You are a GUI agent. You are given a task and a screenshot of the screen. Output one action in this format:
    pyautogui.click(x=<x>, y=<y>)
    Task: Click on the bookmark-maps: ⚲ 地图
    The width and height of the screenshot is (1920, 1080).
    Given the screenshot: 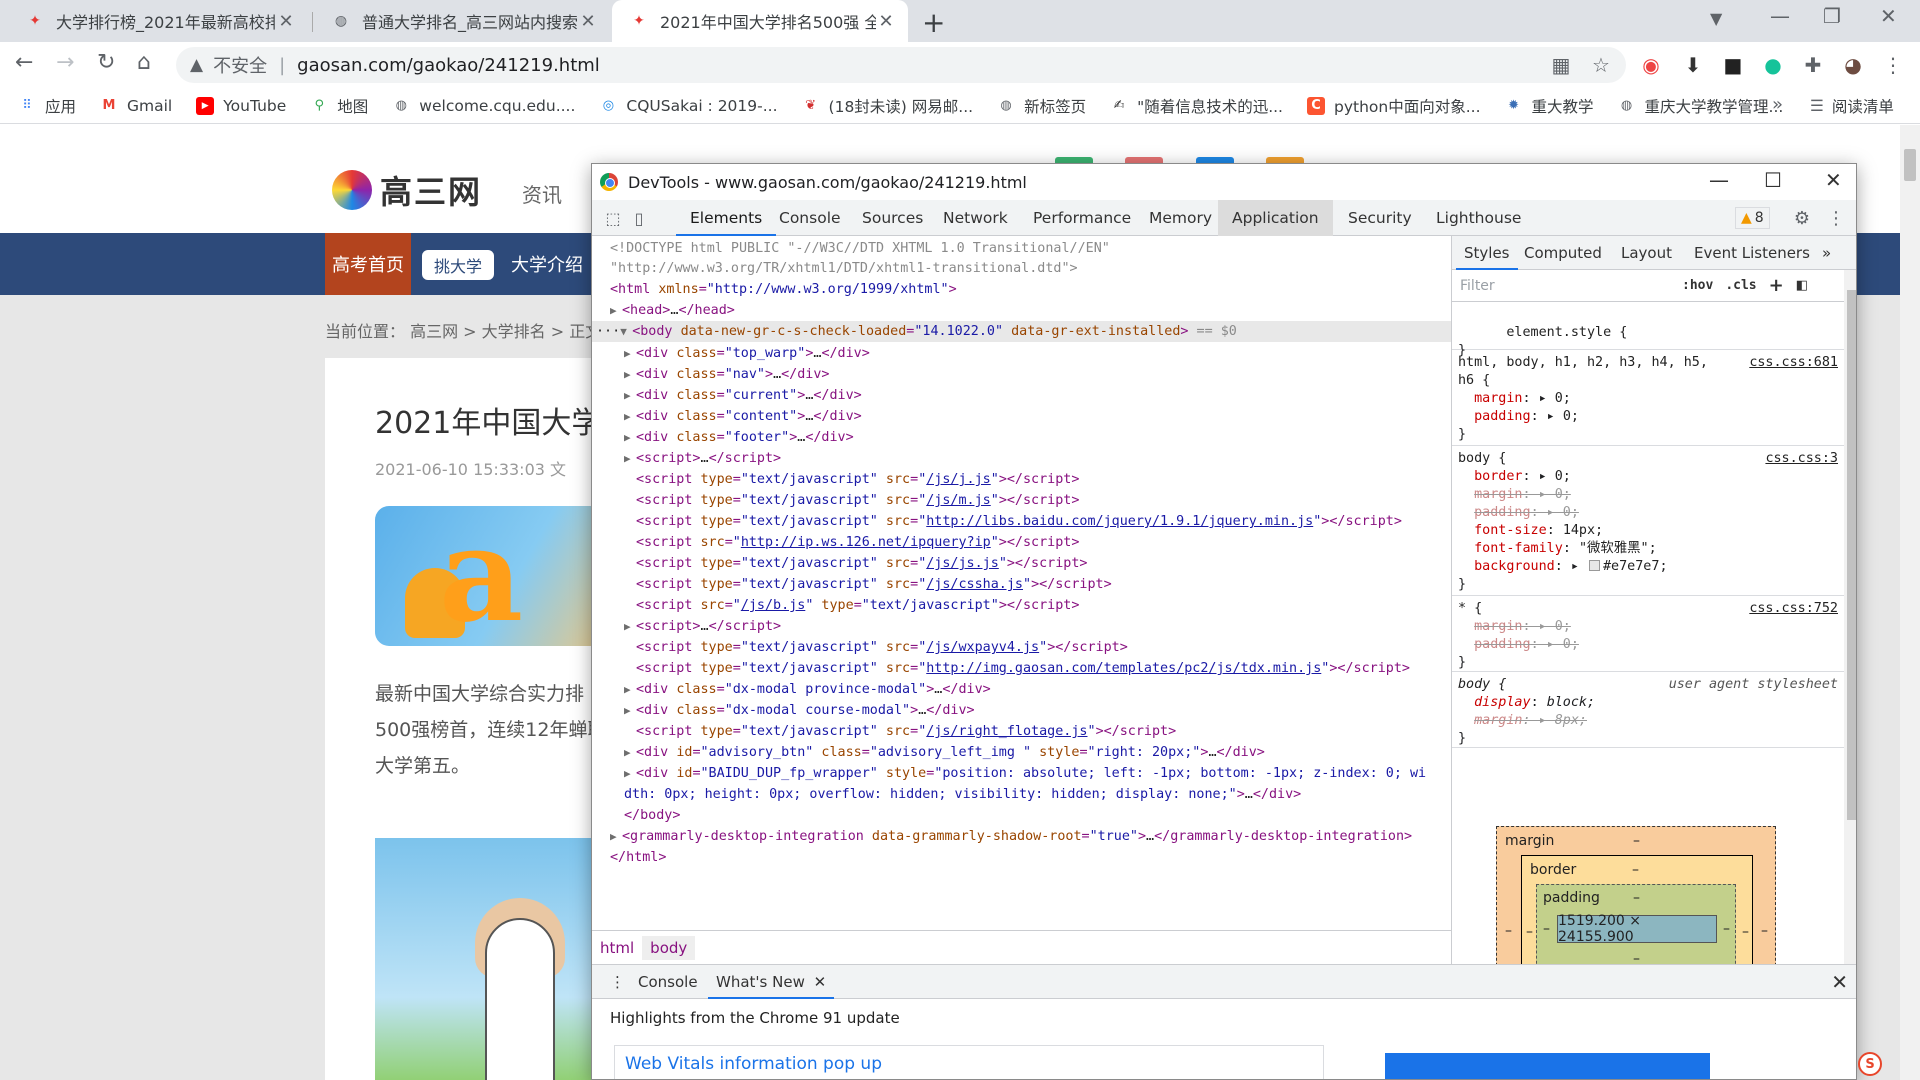 What is the action you would take?
    pyautogui.click(x=339, y=106)
    